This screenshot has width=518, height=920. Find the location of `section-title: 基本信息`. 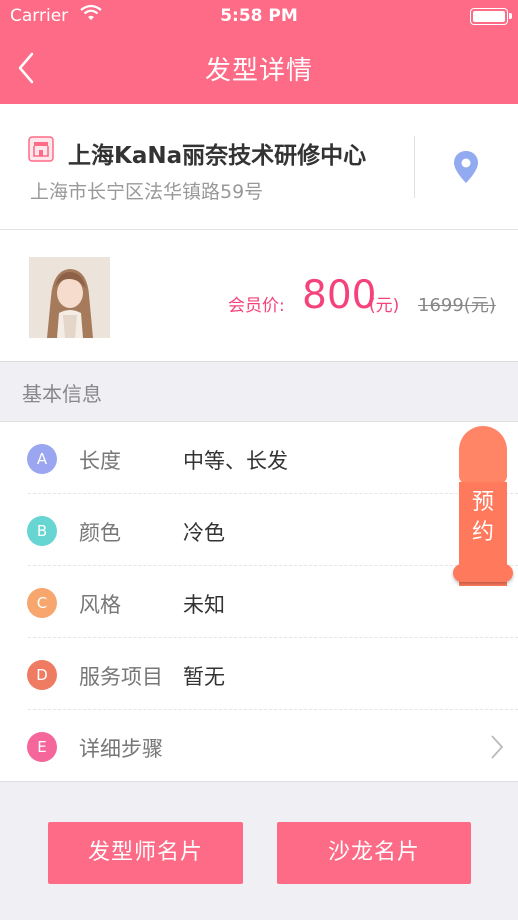

section-title: 基本信息 is located at coordinates (62, 394).